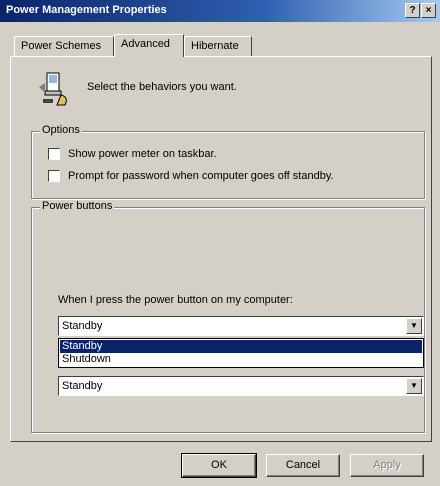  I want to click on ok-button: OK, so click(219, 465).